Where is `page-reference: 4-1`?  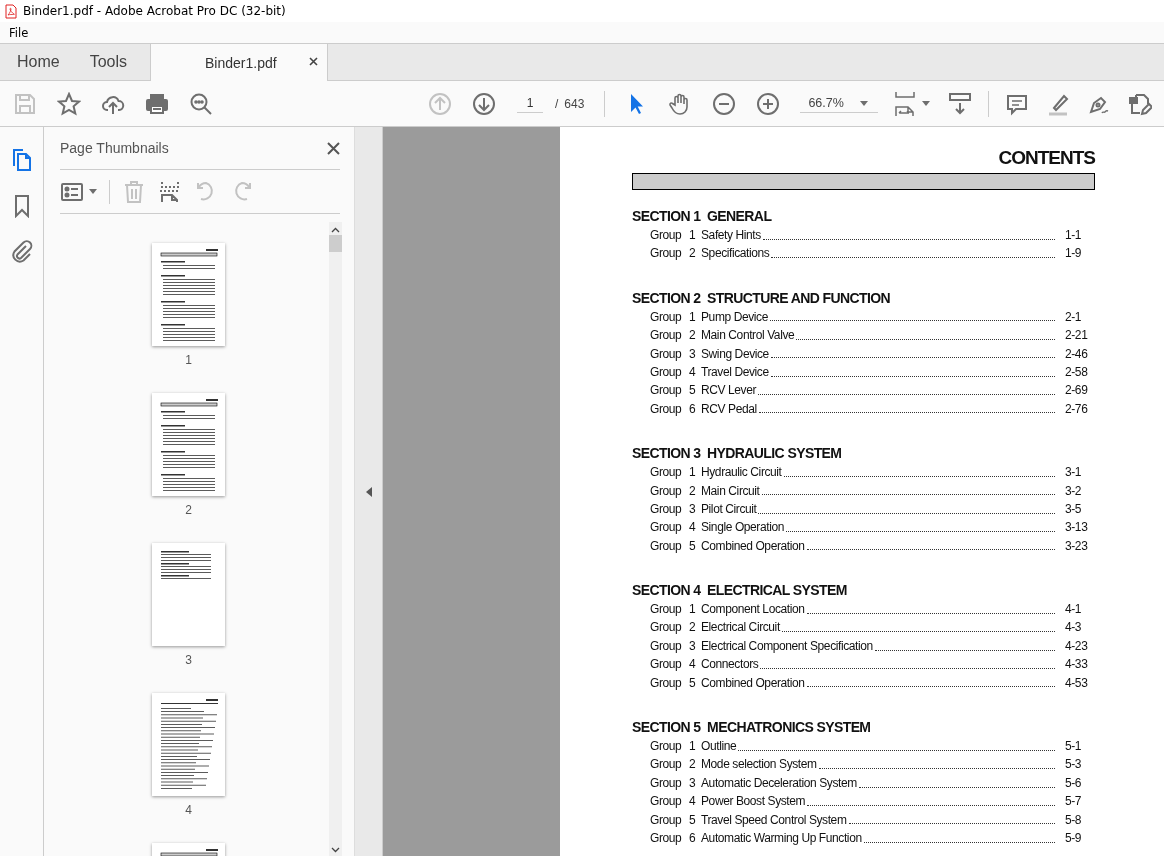 page-reference: 4-1 is located at coordinates (1074, 609).